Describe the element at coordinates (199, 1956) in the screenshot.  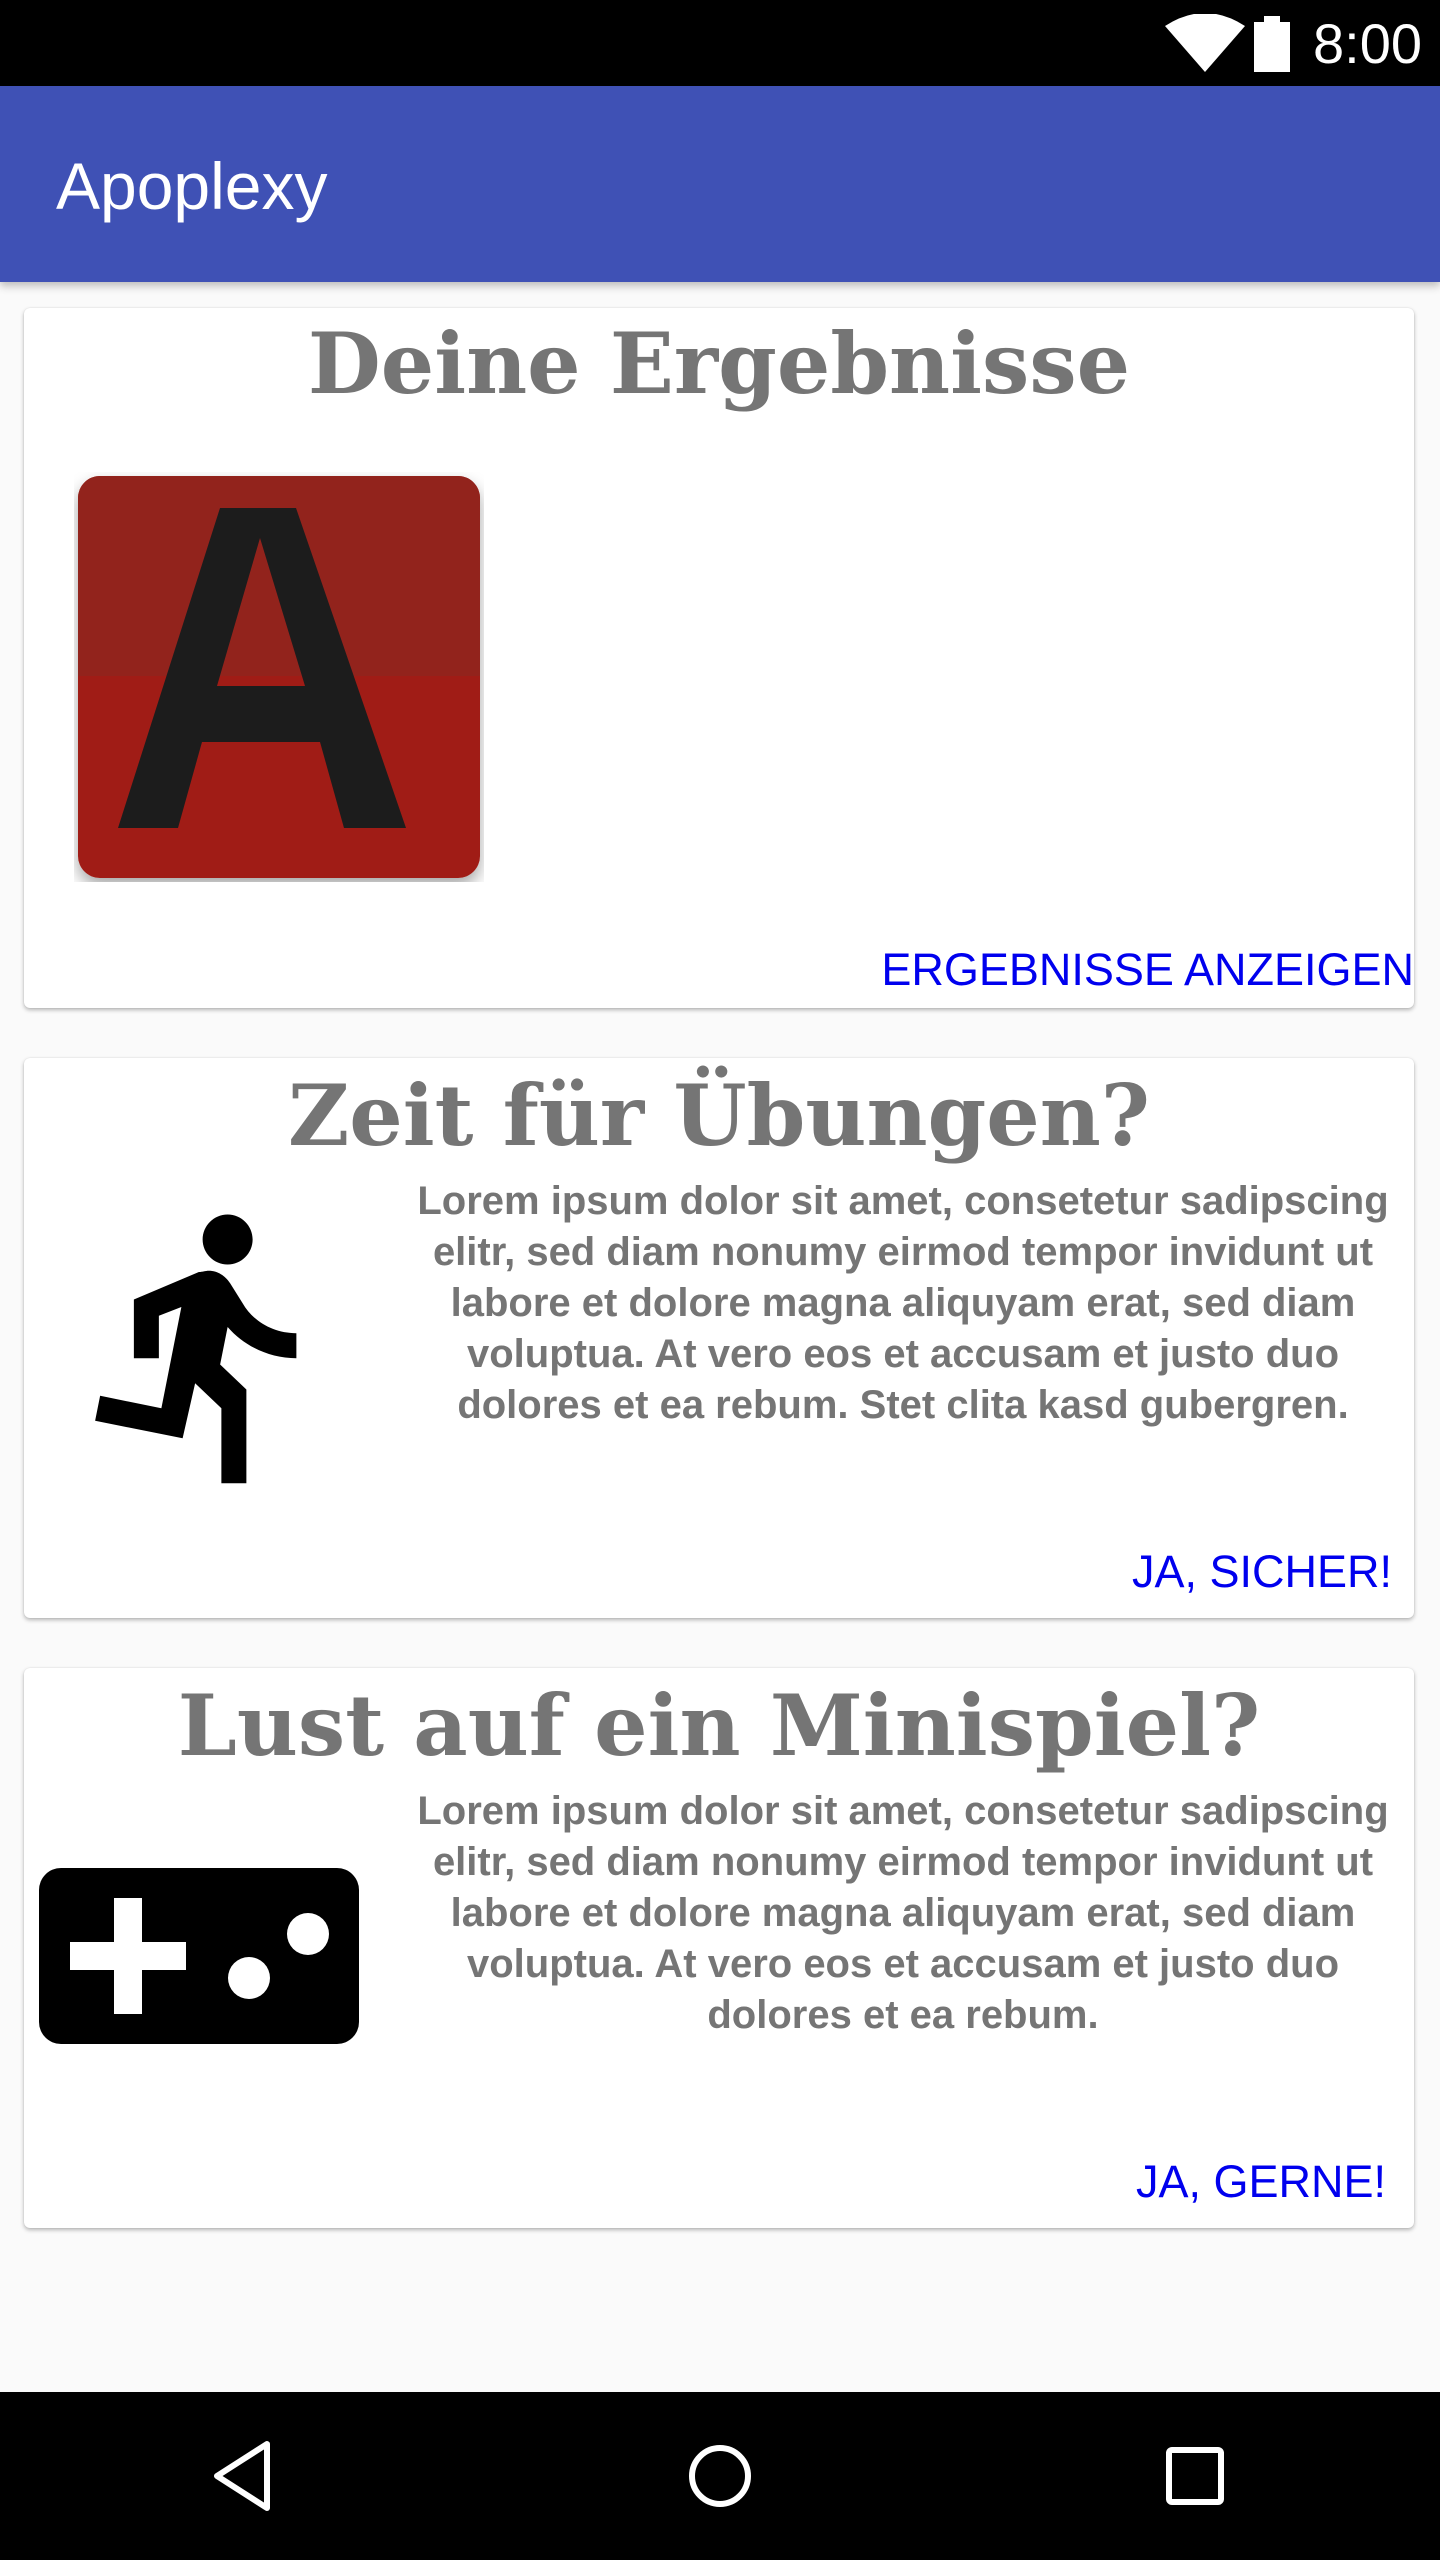
I see `gamepad-icon` at that location.